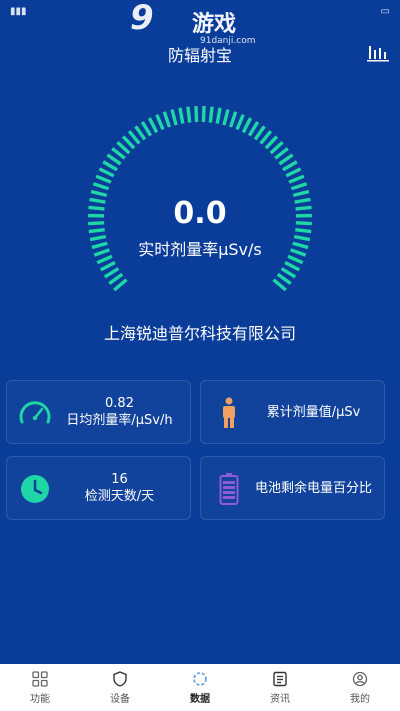 Image resolution: width=400 pixels, height=711 pixels. What do you see at coordinates (199, 333) in the screenshot?
I see `company-name: 上海锐迪普尔科技有限公司` at bounding box center [199, 333].